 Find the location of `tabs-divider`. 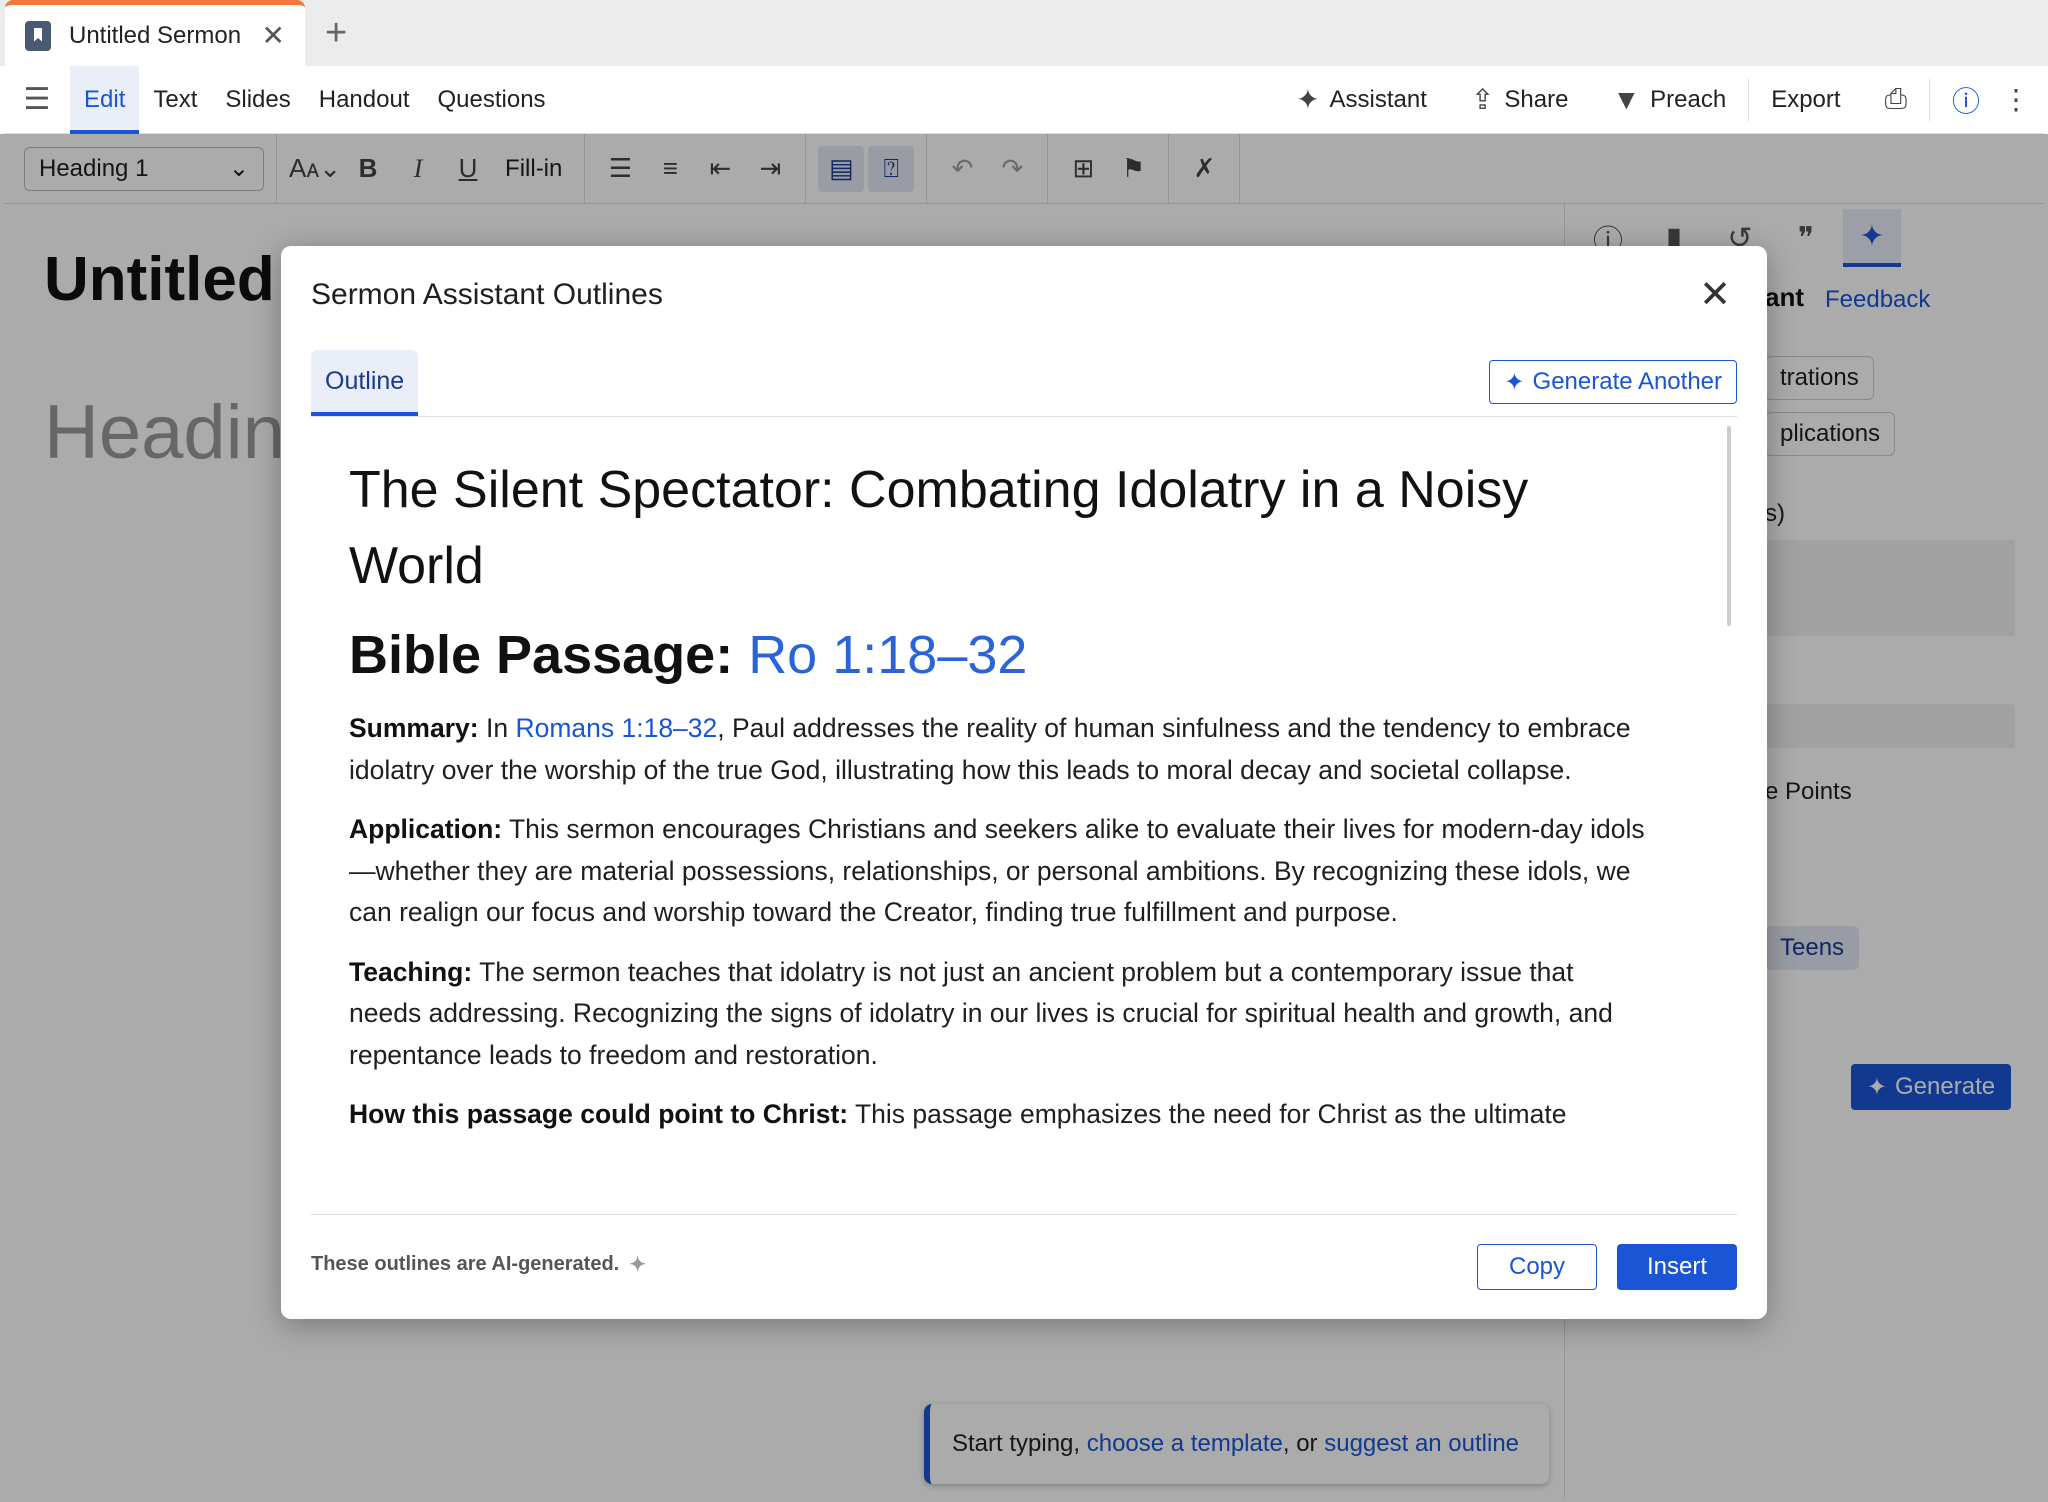

tabs-divider is located at coordinates (1024, 416).